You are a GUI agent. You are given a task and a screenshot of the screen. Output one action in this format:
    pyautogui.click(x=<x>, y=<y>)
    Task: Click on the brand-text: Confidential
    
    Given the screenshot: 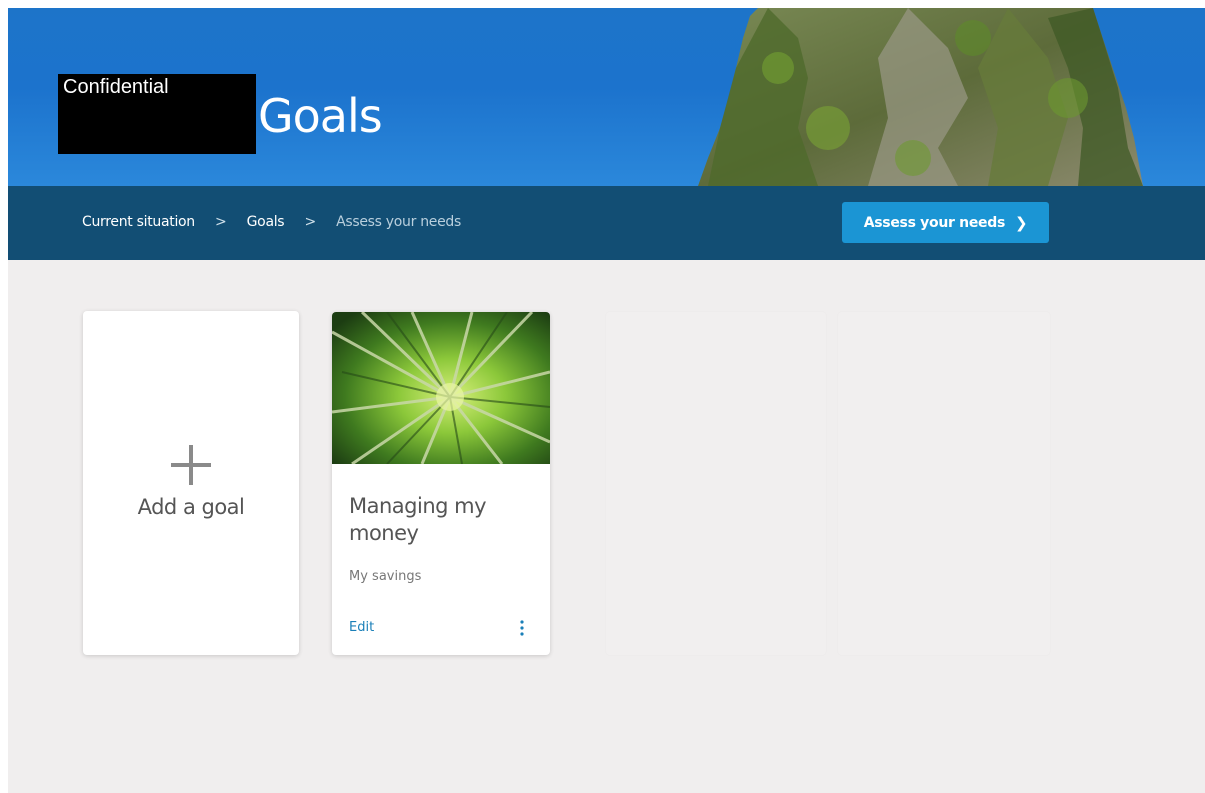 What is the action you would take?
    pyautogui.click(x=116, y=87)
    